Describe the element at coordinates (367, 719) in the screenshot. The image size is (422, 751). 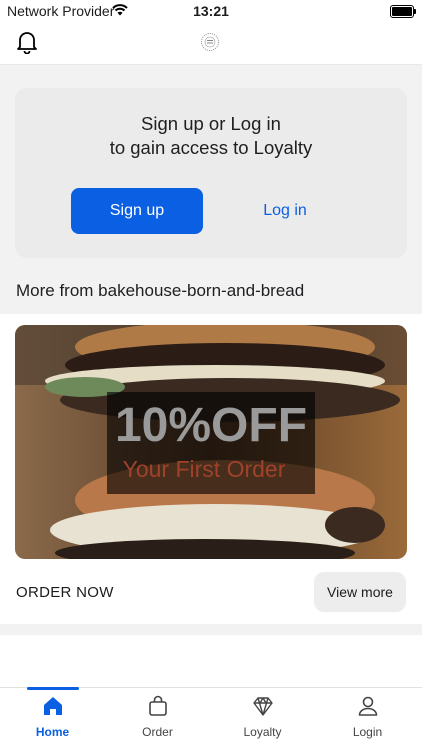
I see `tab-login: Login` at that location.